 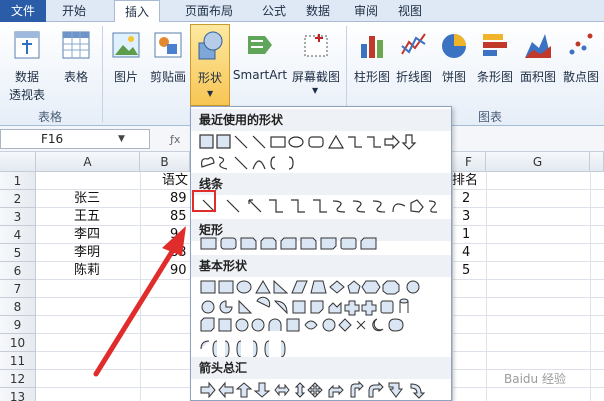 I want to click on fx-icon: ƒx, so click(x=175, y=139).